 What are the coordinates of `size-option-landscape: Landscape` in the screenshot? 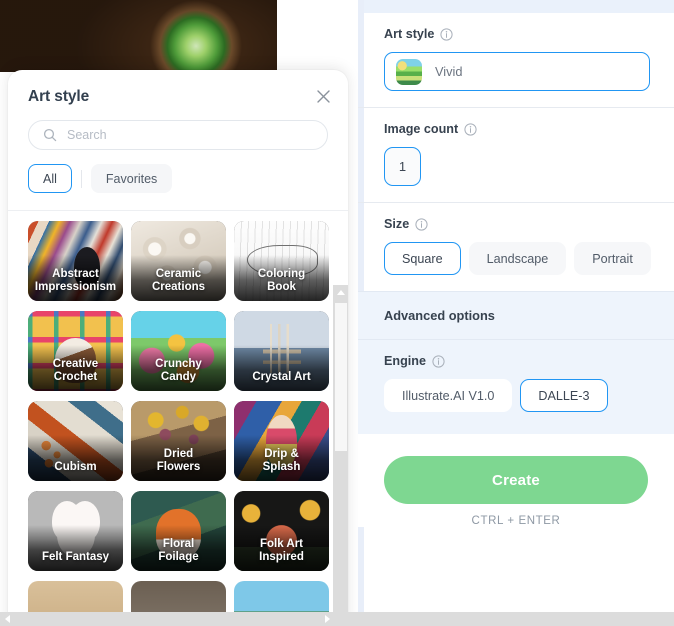 It's located at (517, 258).